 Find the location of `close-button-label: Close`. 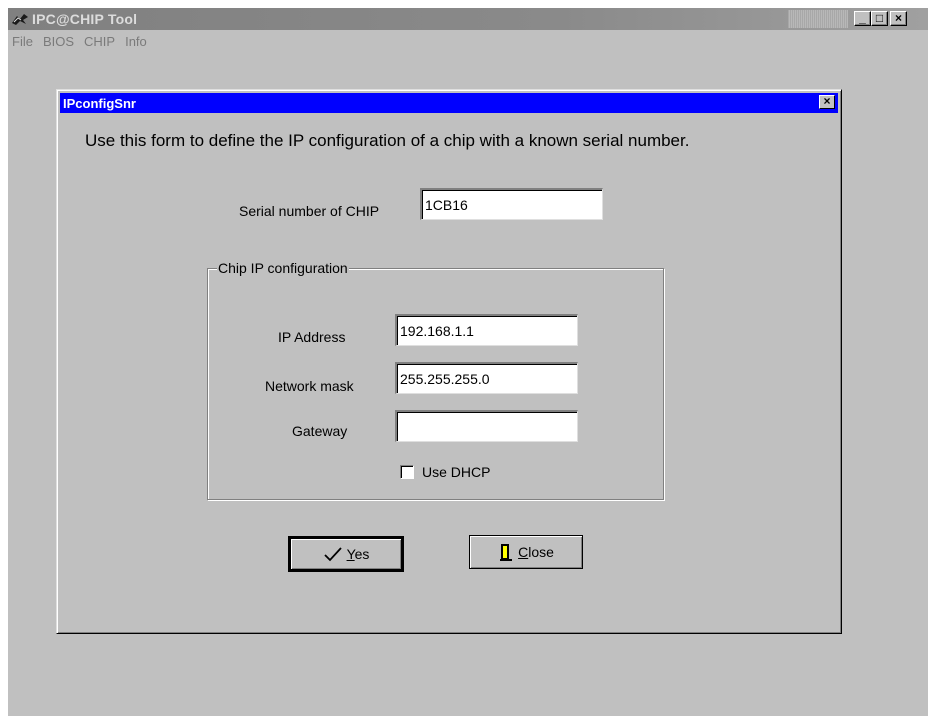

close-button-label: Close is located at coordinates (536, 552).